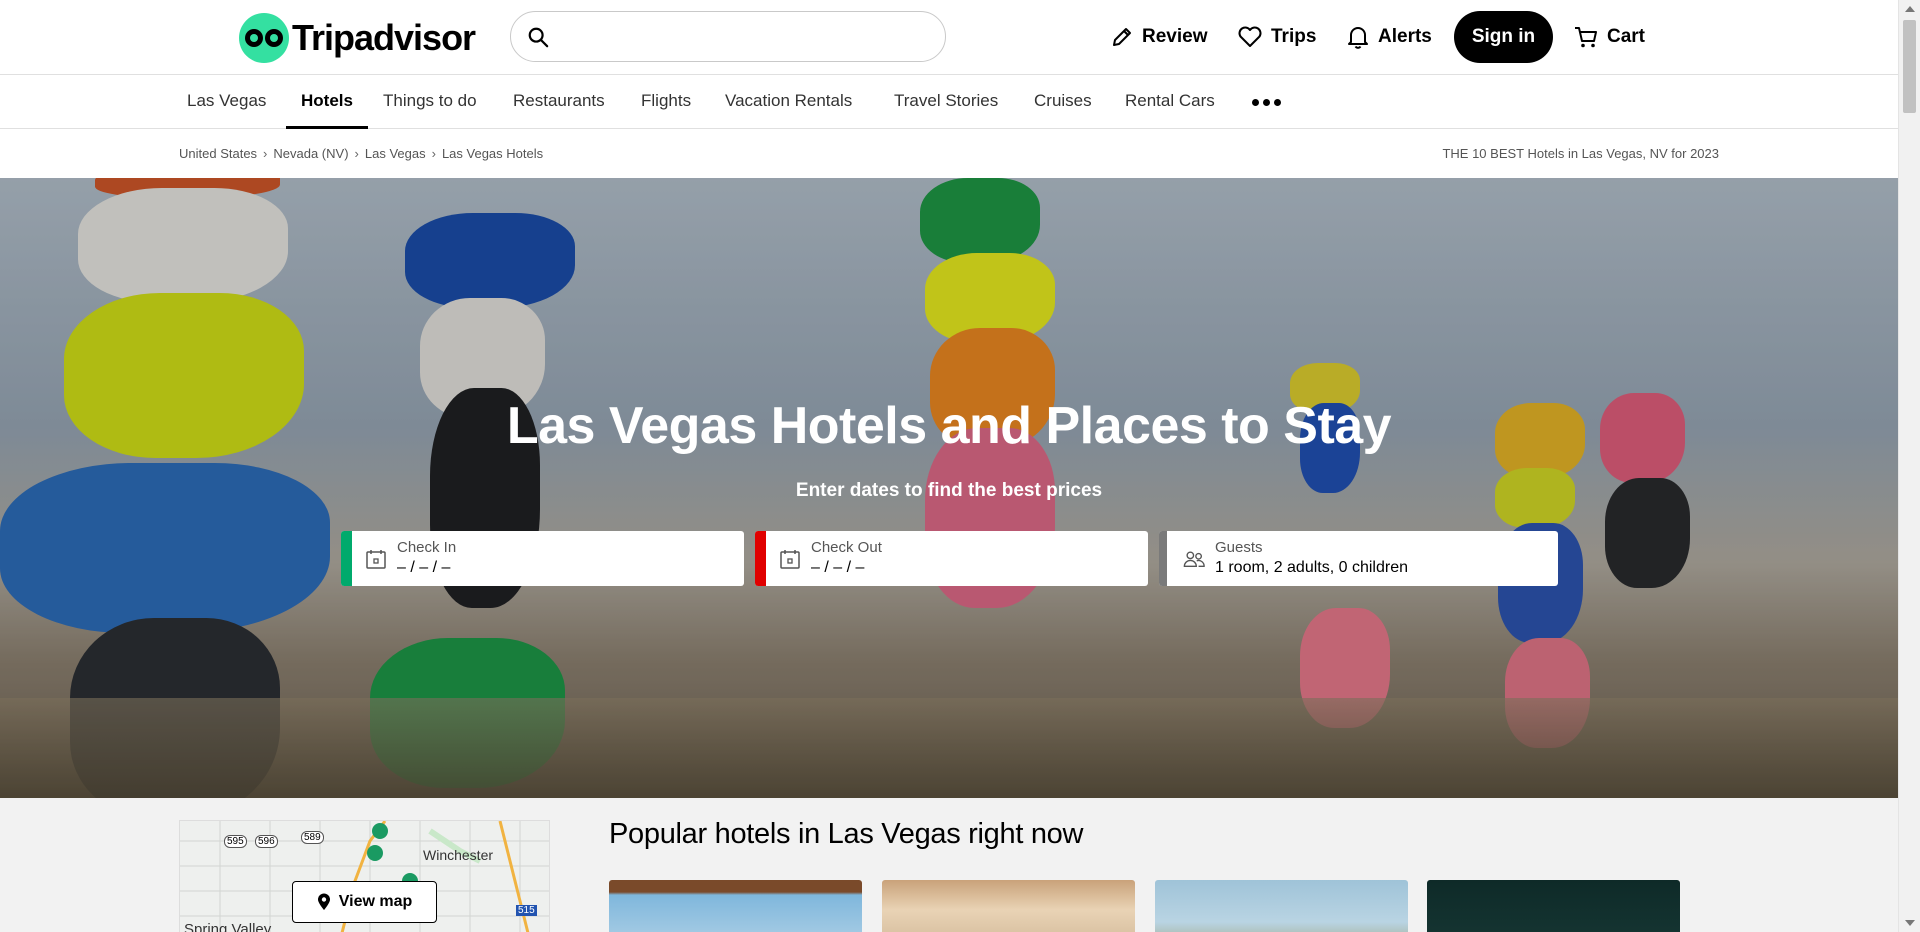 The height and width of the screenshot is (932, 1920). Describe the element at coordinates (1626, 36) in the screenshot. I see `cart-label: Cart` at that location.